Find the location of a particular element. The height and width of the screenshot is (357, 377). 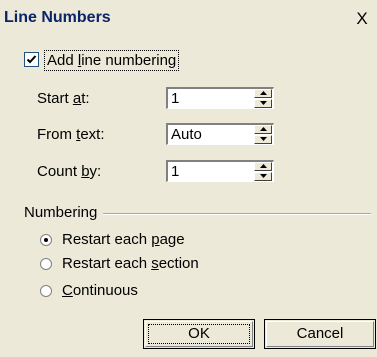

count-by-spinner: 1 is located at coordinates (220, 171).